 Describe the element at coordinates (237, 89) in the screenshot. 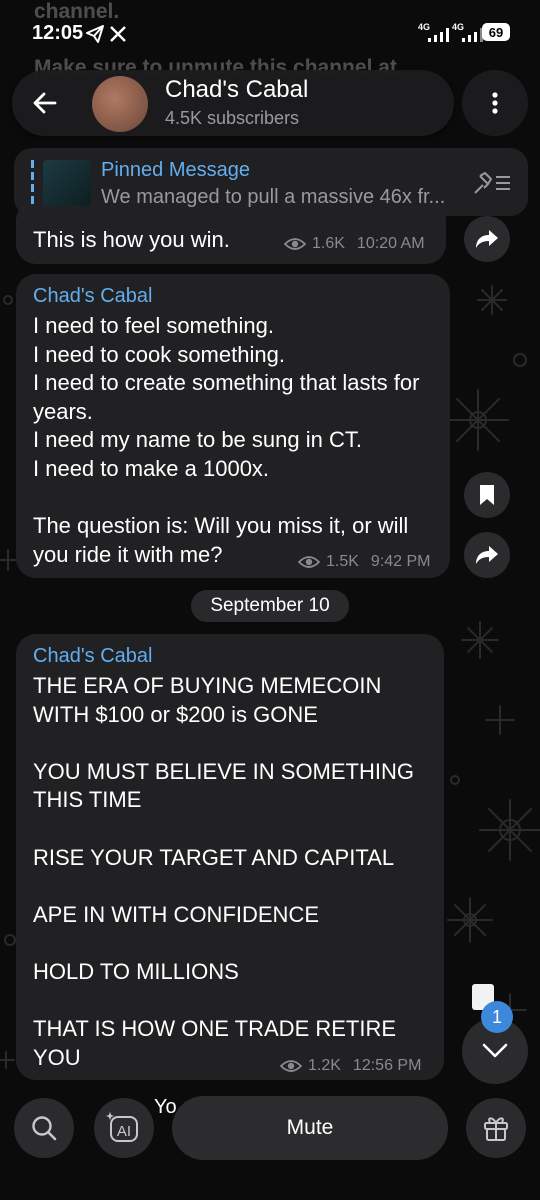

I see `channel-title: Chad's Cabal` at that location.